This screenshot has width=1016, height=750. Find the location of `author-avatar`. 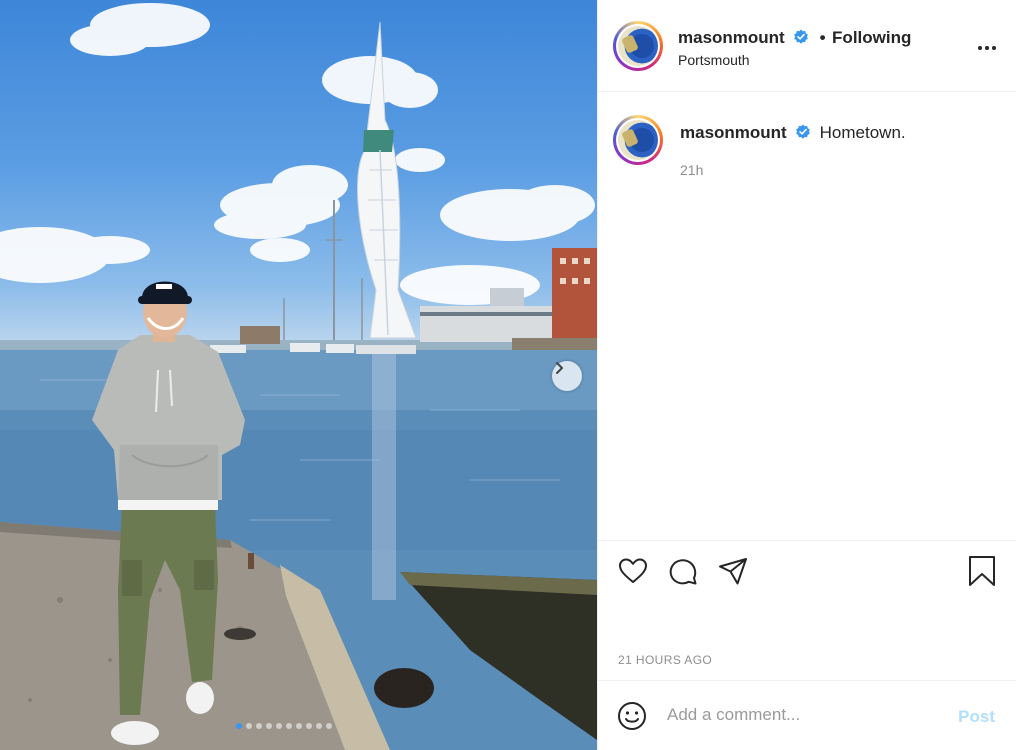

author-avatar is located at coordinates (638, 46).